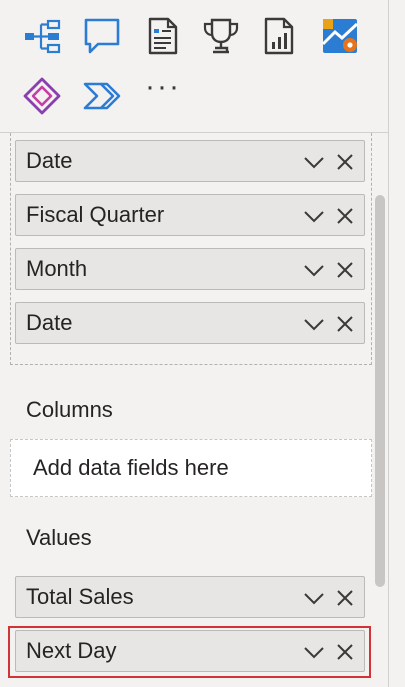  I want to click on adjacent-pane, so click(397, 343).